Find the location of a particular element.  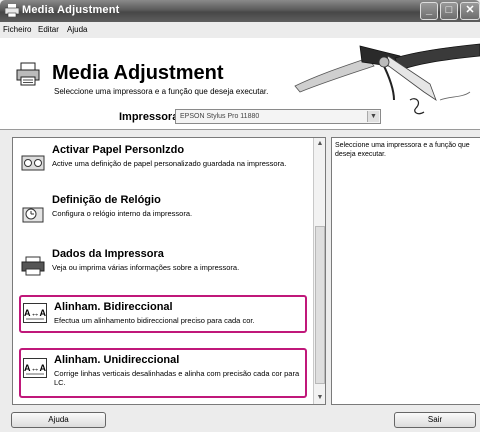

printer-select: EPSON Stylus Pro 11880 ▼ is located at coordinates (278, 116).